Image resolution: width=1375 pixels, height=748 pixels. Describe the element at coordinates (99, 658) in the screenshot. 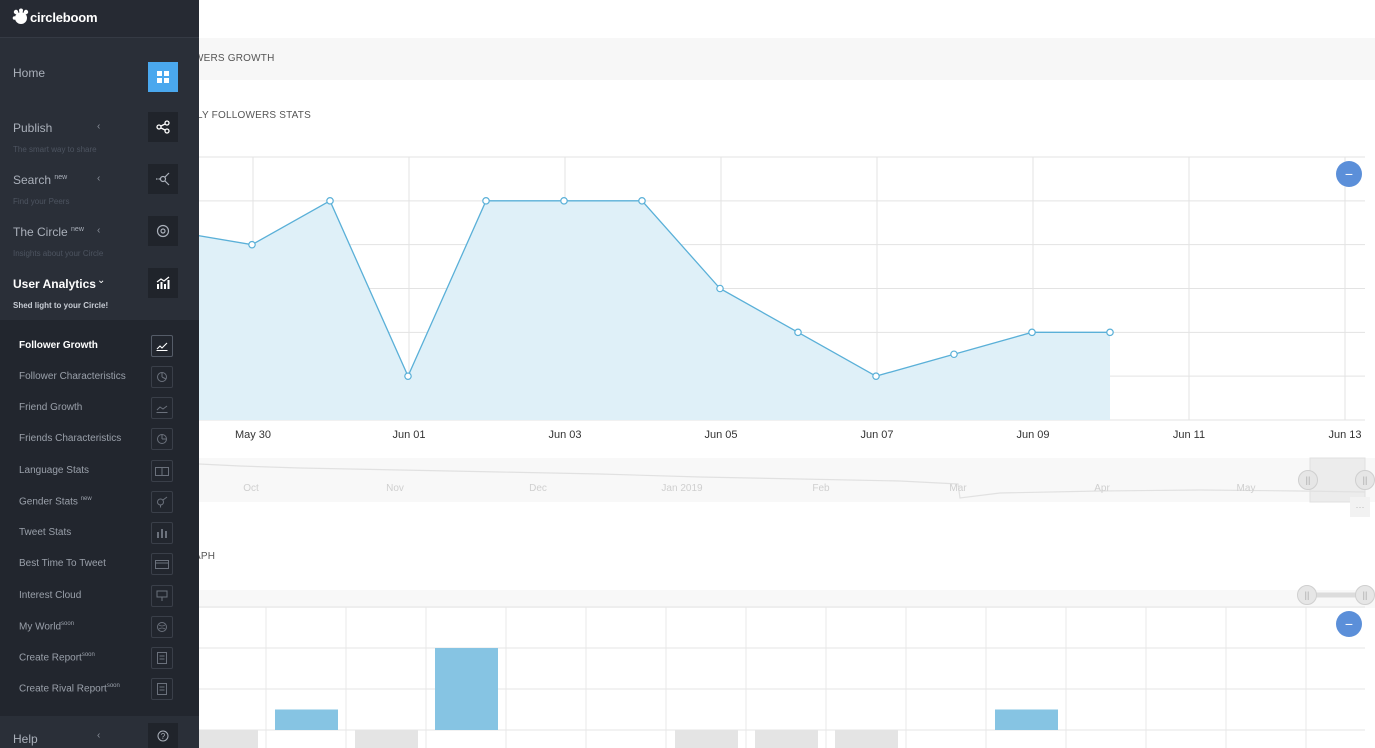

I see `submenu-item-create-report: Create Reportsoon` at that location.